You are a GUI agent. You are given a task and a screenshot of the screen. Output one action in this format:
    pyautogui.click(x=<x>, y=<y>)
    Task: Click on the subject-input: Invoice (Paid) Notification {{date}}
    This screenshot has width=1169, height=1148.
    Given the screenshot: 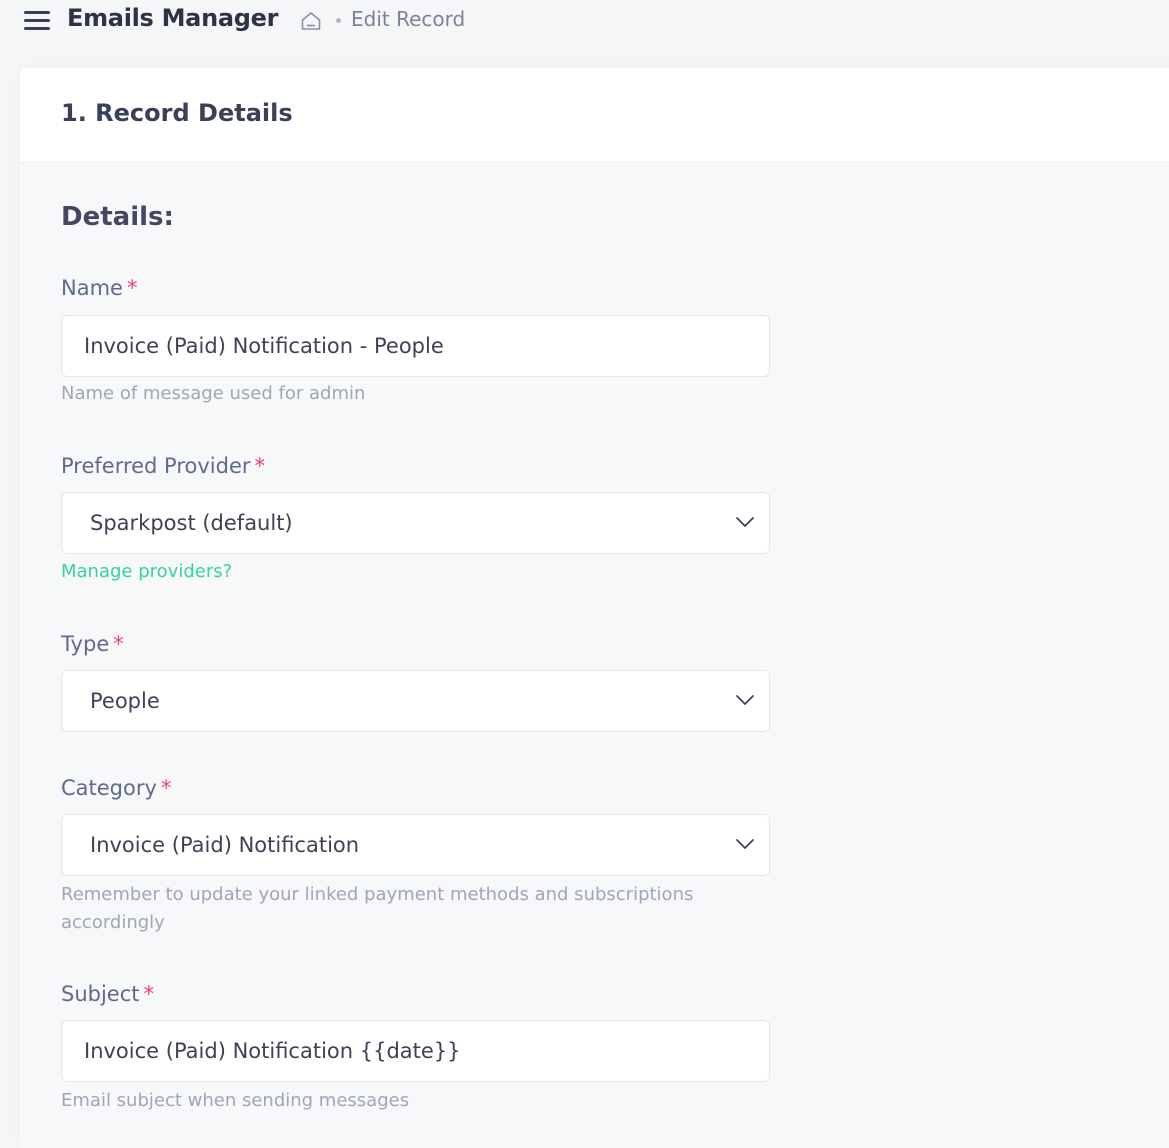 What is the action you would take?
    pyautogui.click(x=415, y=1051)
    